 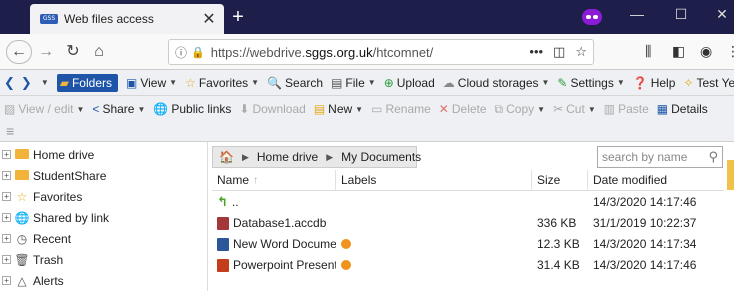 I want to click on folder-icon, so click(x=22, y=176).